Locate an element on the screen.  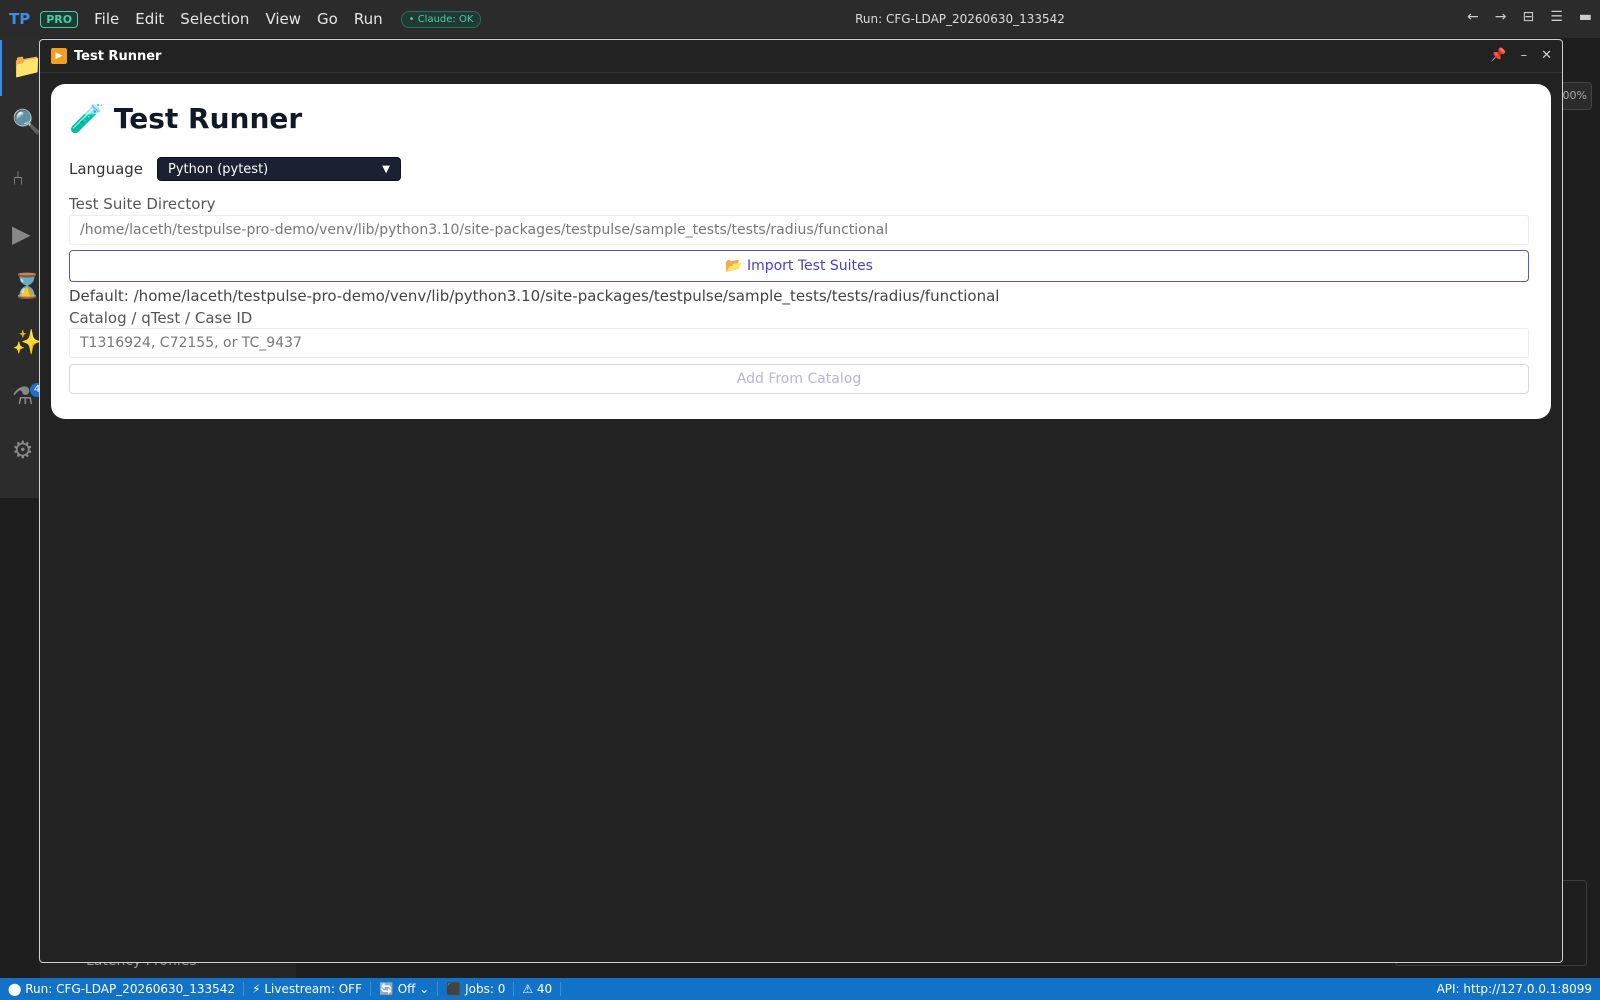
status-api: API: http://127.0.0.1:8099 is located at coordinates (1514, 989).